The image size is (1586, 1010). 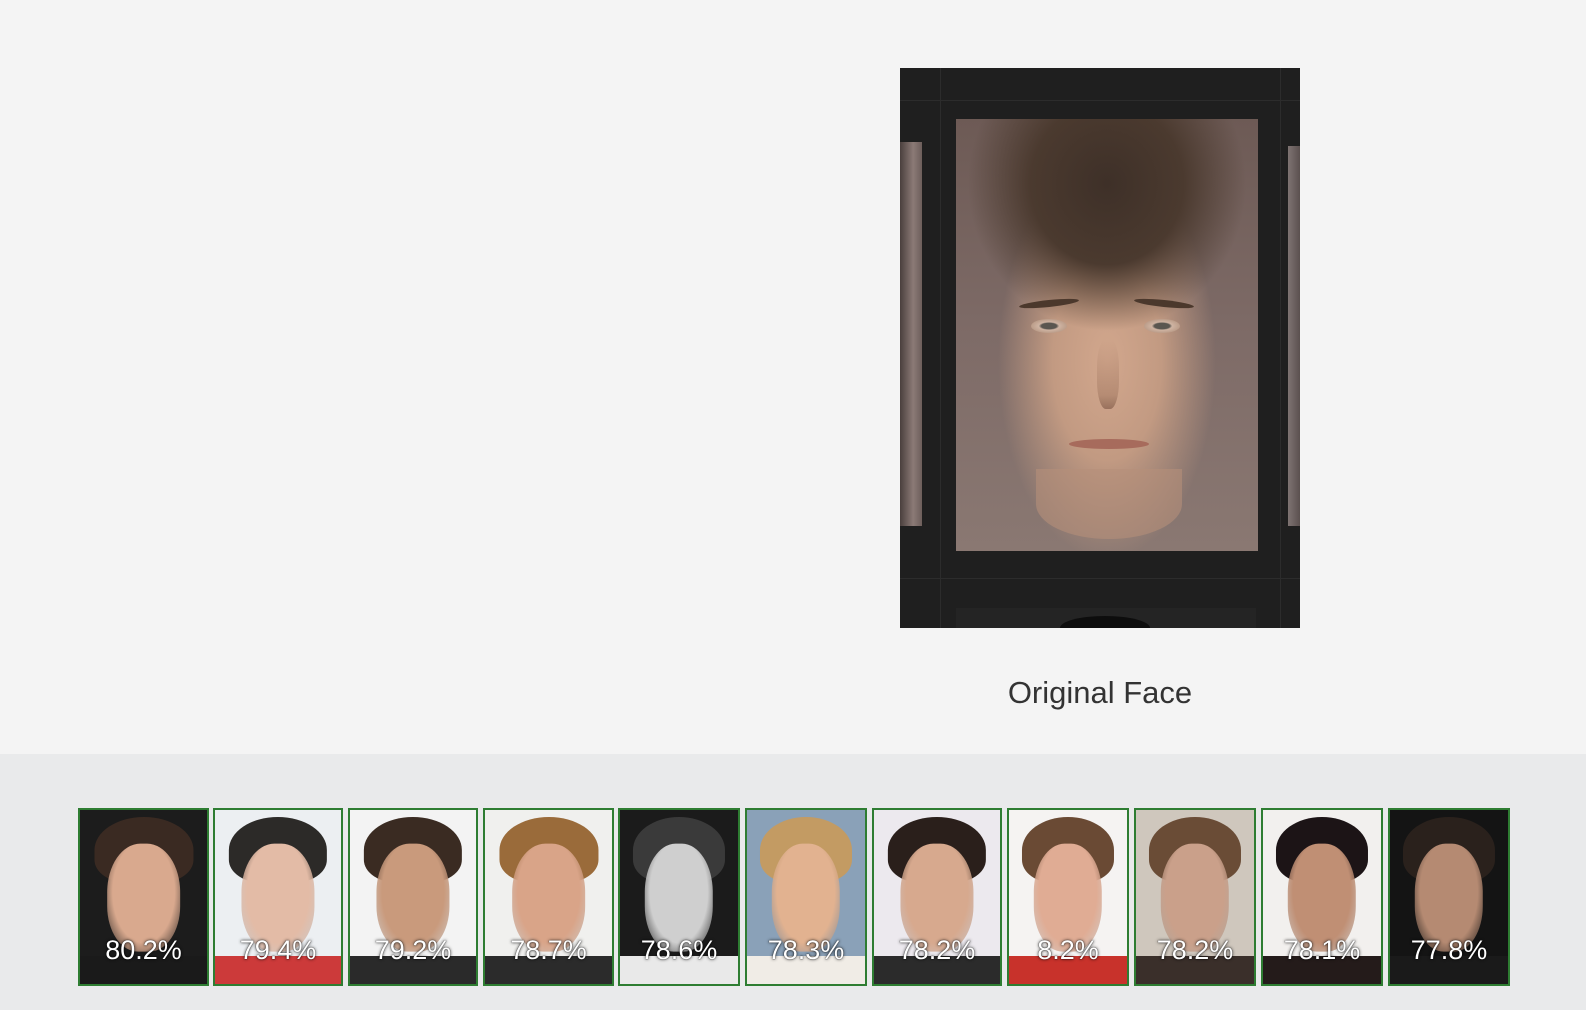 I want to click on result-thumbnail: 8.2%, so click(x=1068, y=897).